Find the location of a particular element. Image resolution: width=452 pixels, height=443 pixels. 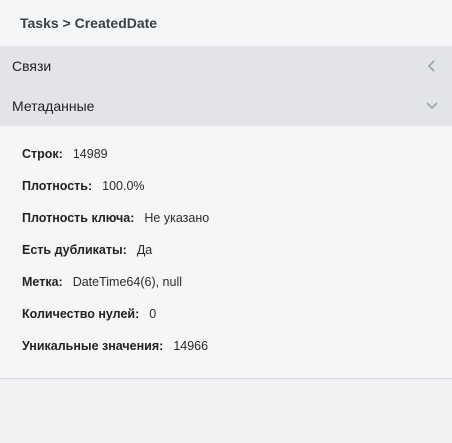

metadata-value: 14966 is located at coordinates (191, 346).